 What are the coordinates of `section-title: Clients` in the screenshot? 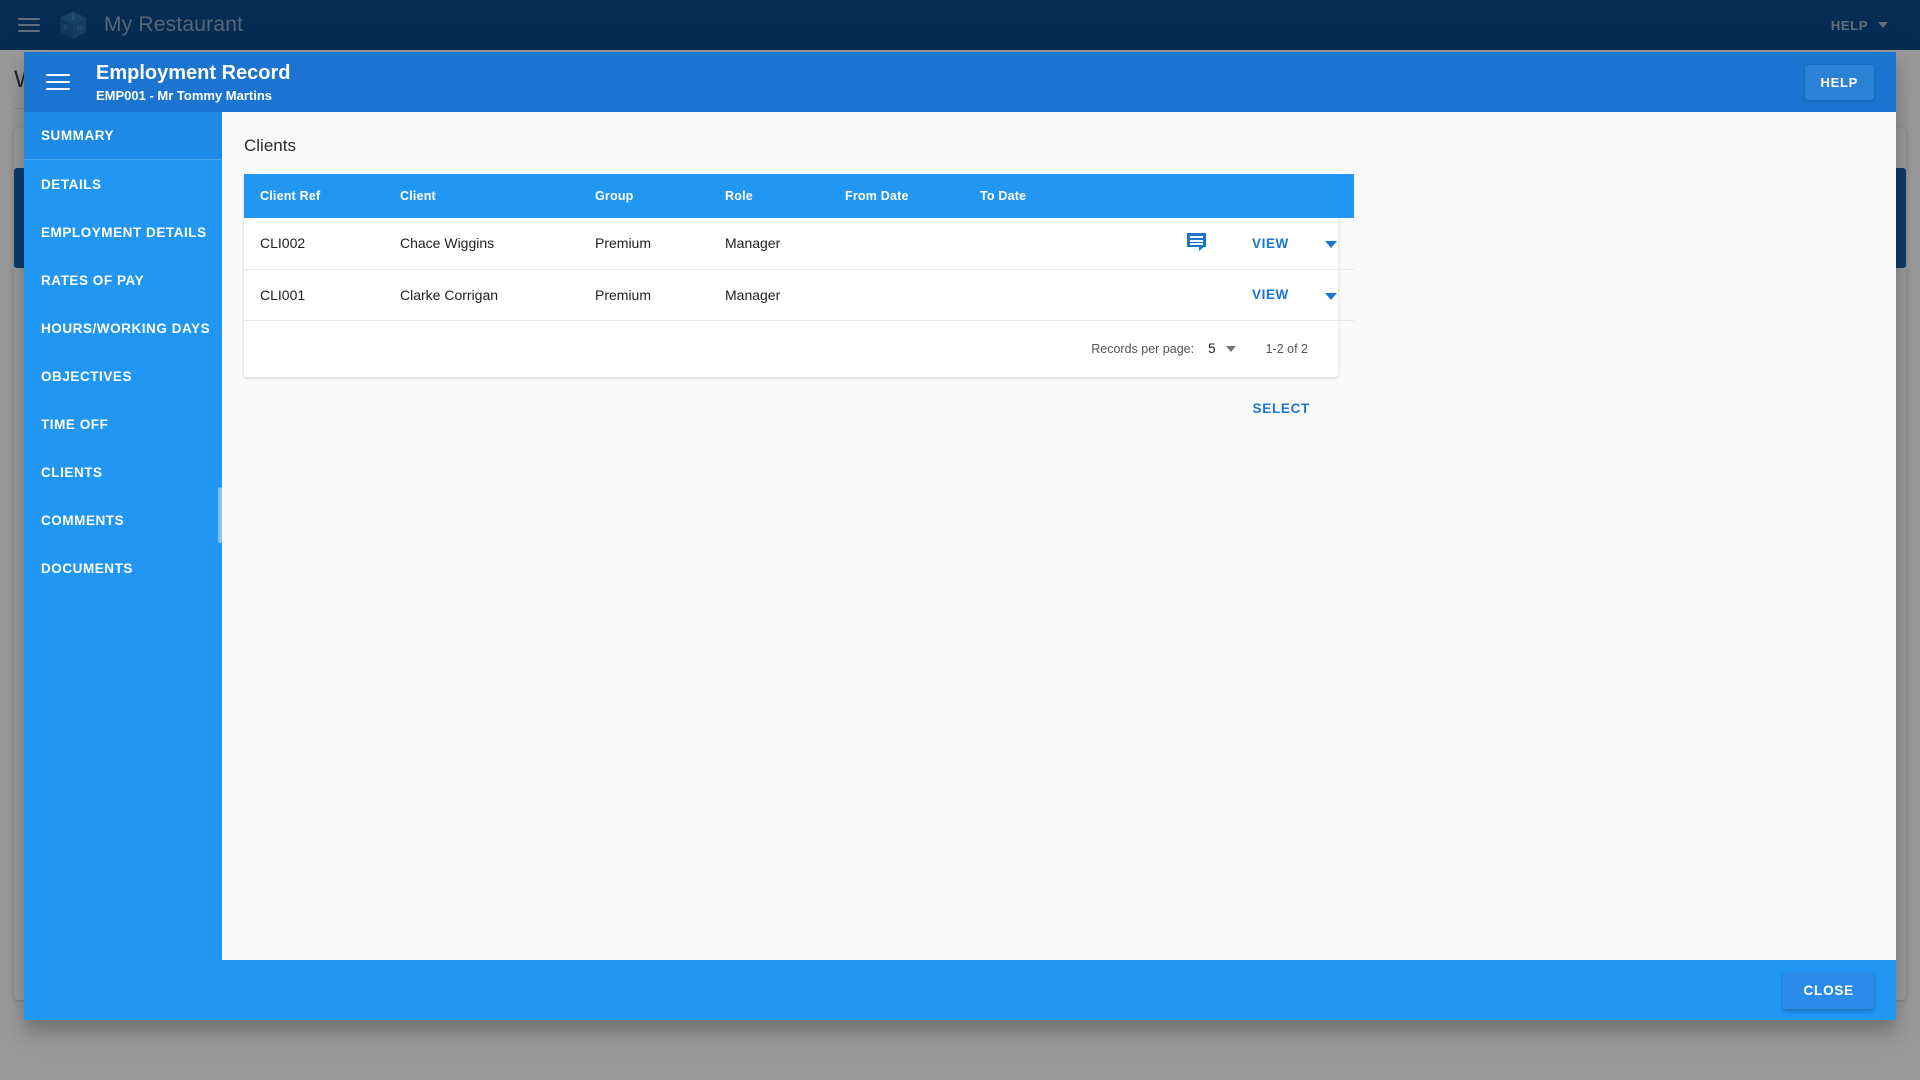 It's located at (270, 145).